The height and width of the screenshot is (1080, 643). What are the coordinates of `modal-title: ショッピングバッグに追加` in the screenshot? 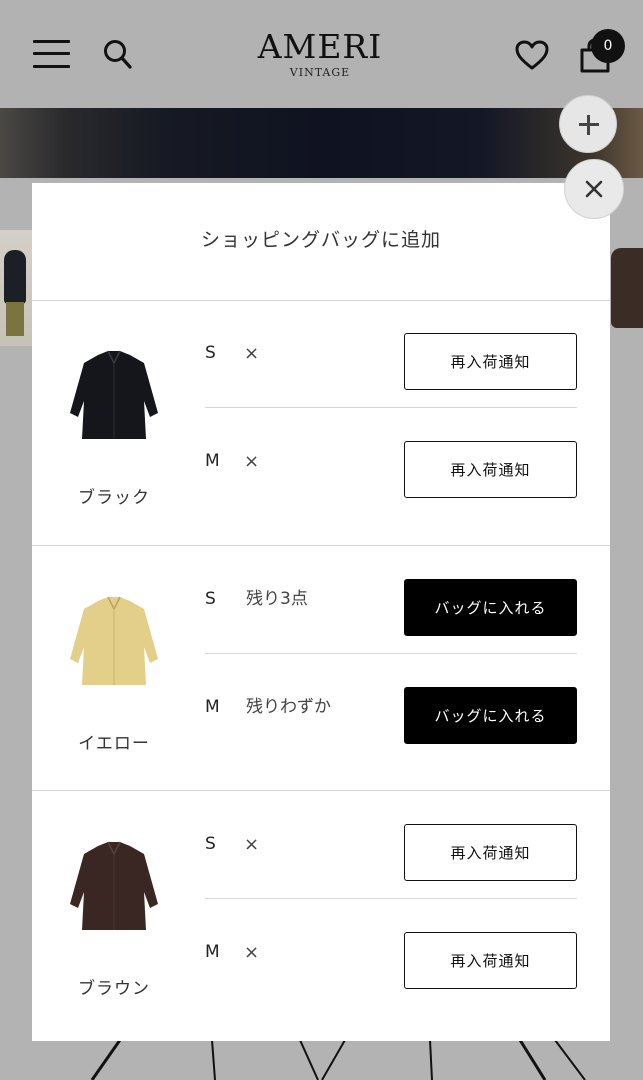 It's located at (321, 242).